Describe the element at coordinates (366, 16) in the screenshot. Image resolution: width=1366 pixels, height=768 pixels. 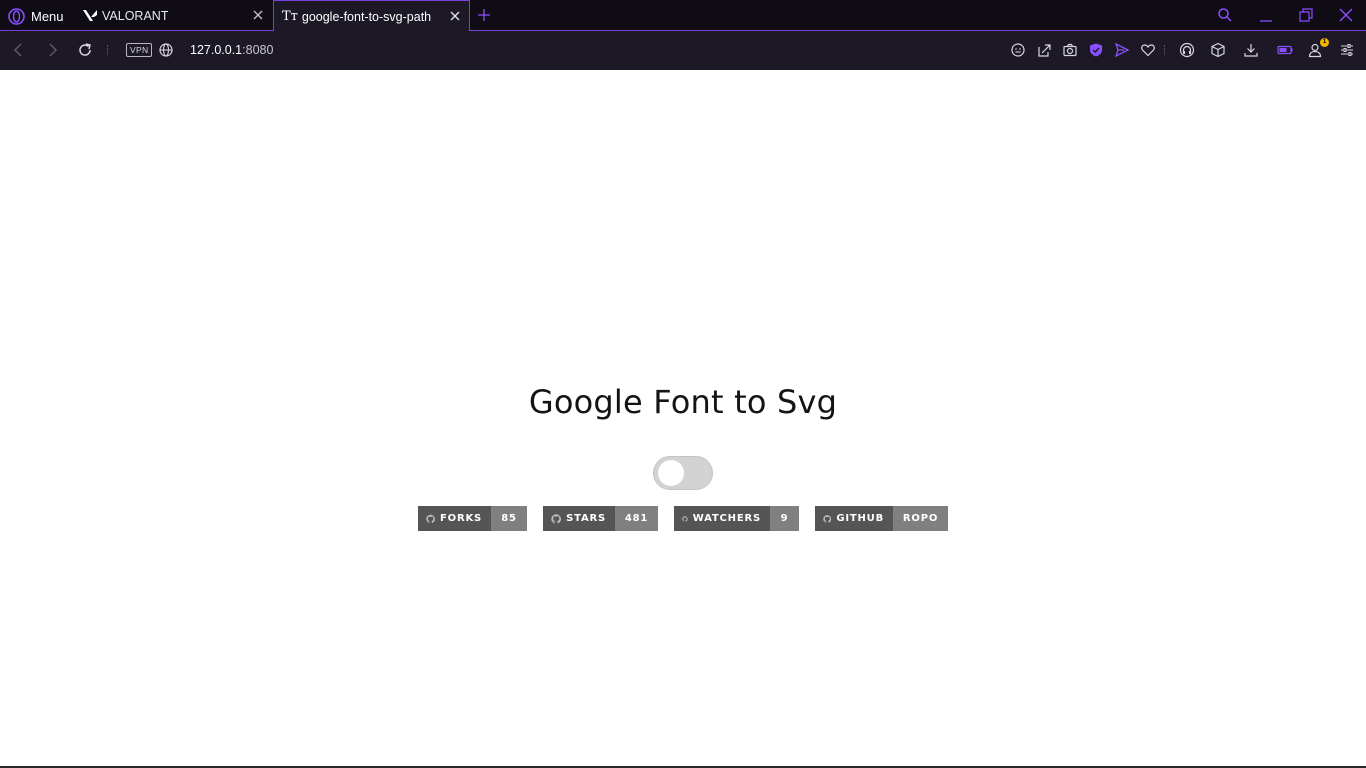
I see `tab-title: google-font-to-svg-path` at that location.